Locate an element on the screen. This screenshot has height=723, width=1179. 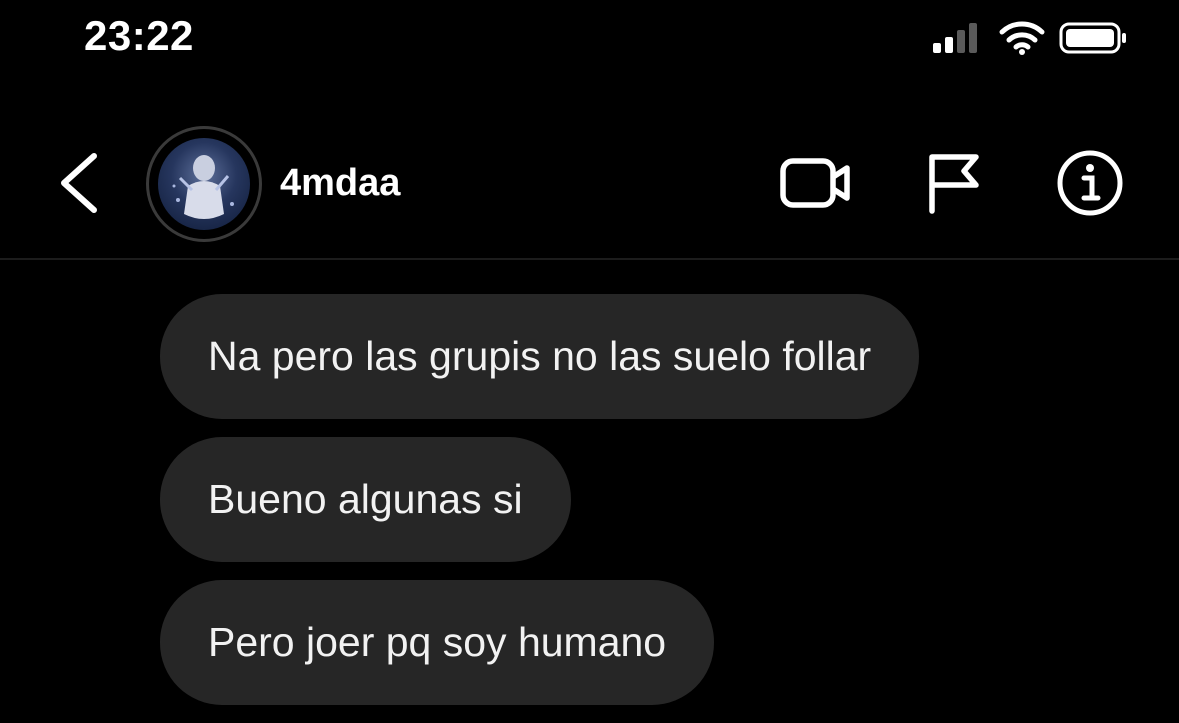
status-icons is located at coordinates (1031, 40).